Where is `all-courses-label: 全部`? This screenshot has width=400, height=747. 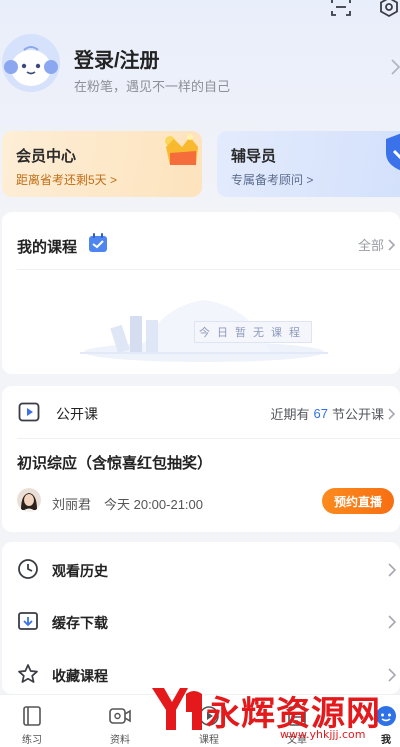
all-courses-label: 全部 is located at coordinates (370, 245).